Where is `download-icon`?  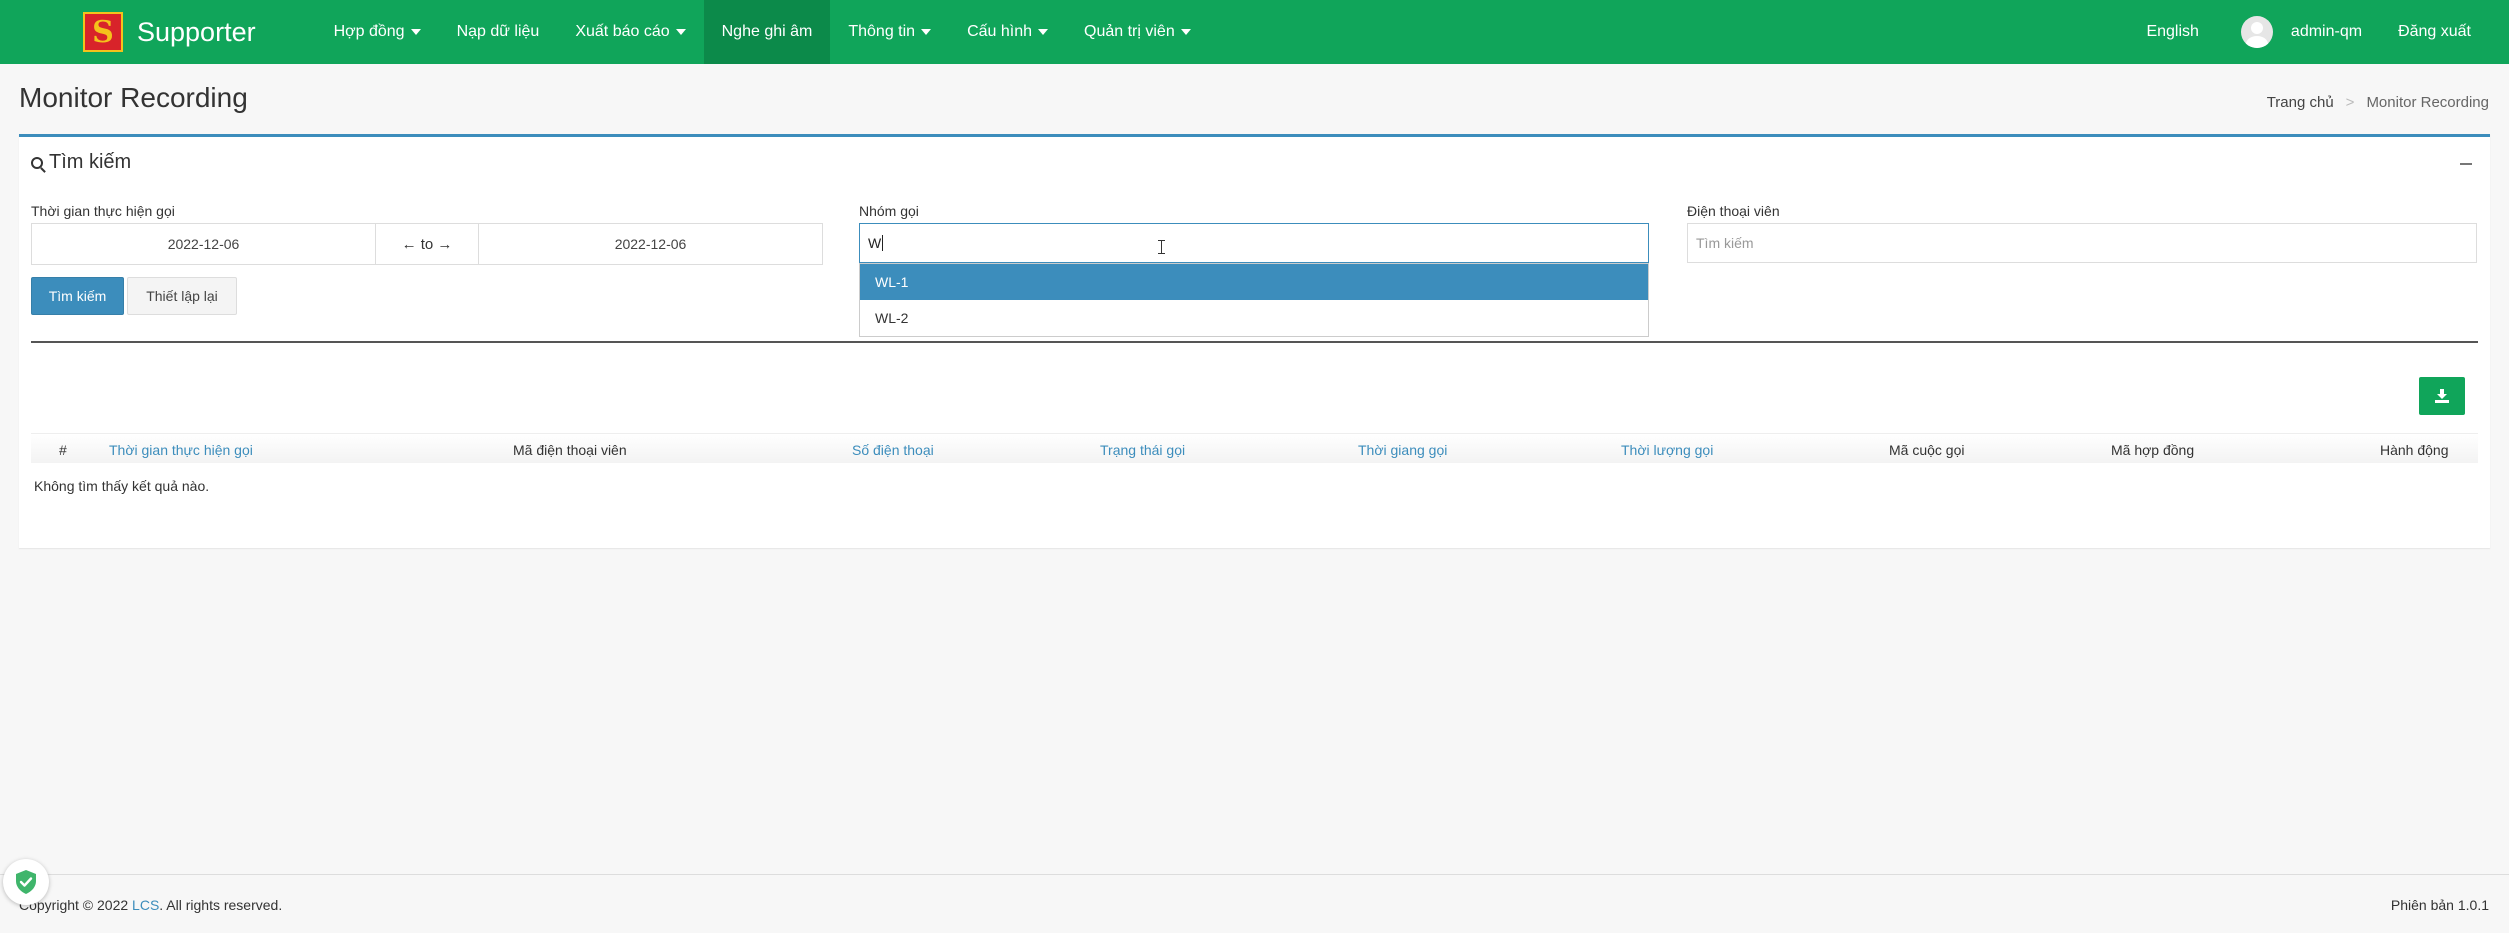
download-icon is located at coordinates (2442, 396).